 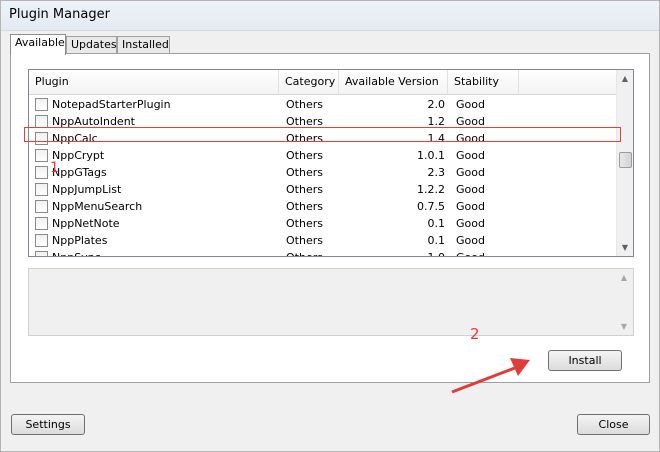 I want to click on plugin-name: NppJumpList, so click(x=87, y=189).